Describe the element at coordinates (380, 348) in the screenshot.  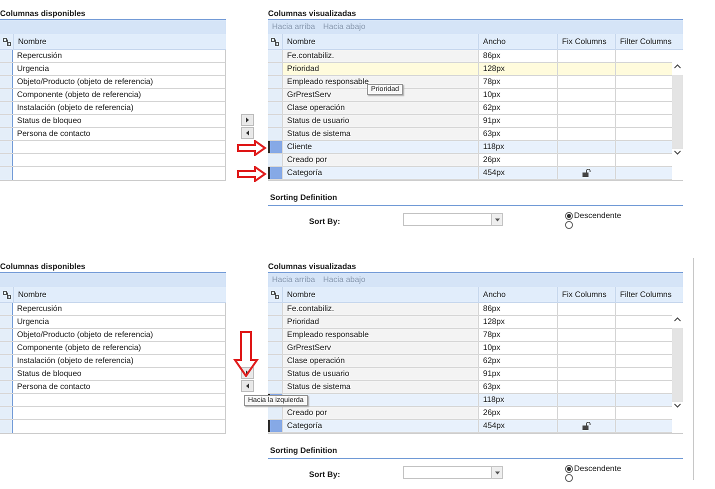
I see `table-cell: GrPrestServ` at that location.